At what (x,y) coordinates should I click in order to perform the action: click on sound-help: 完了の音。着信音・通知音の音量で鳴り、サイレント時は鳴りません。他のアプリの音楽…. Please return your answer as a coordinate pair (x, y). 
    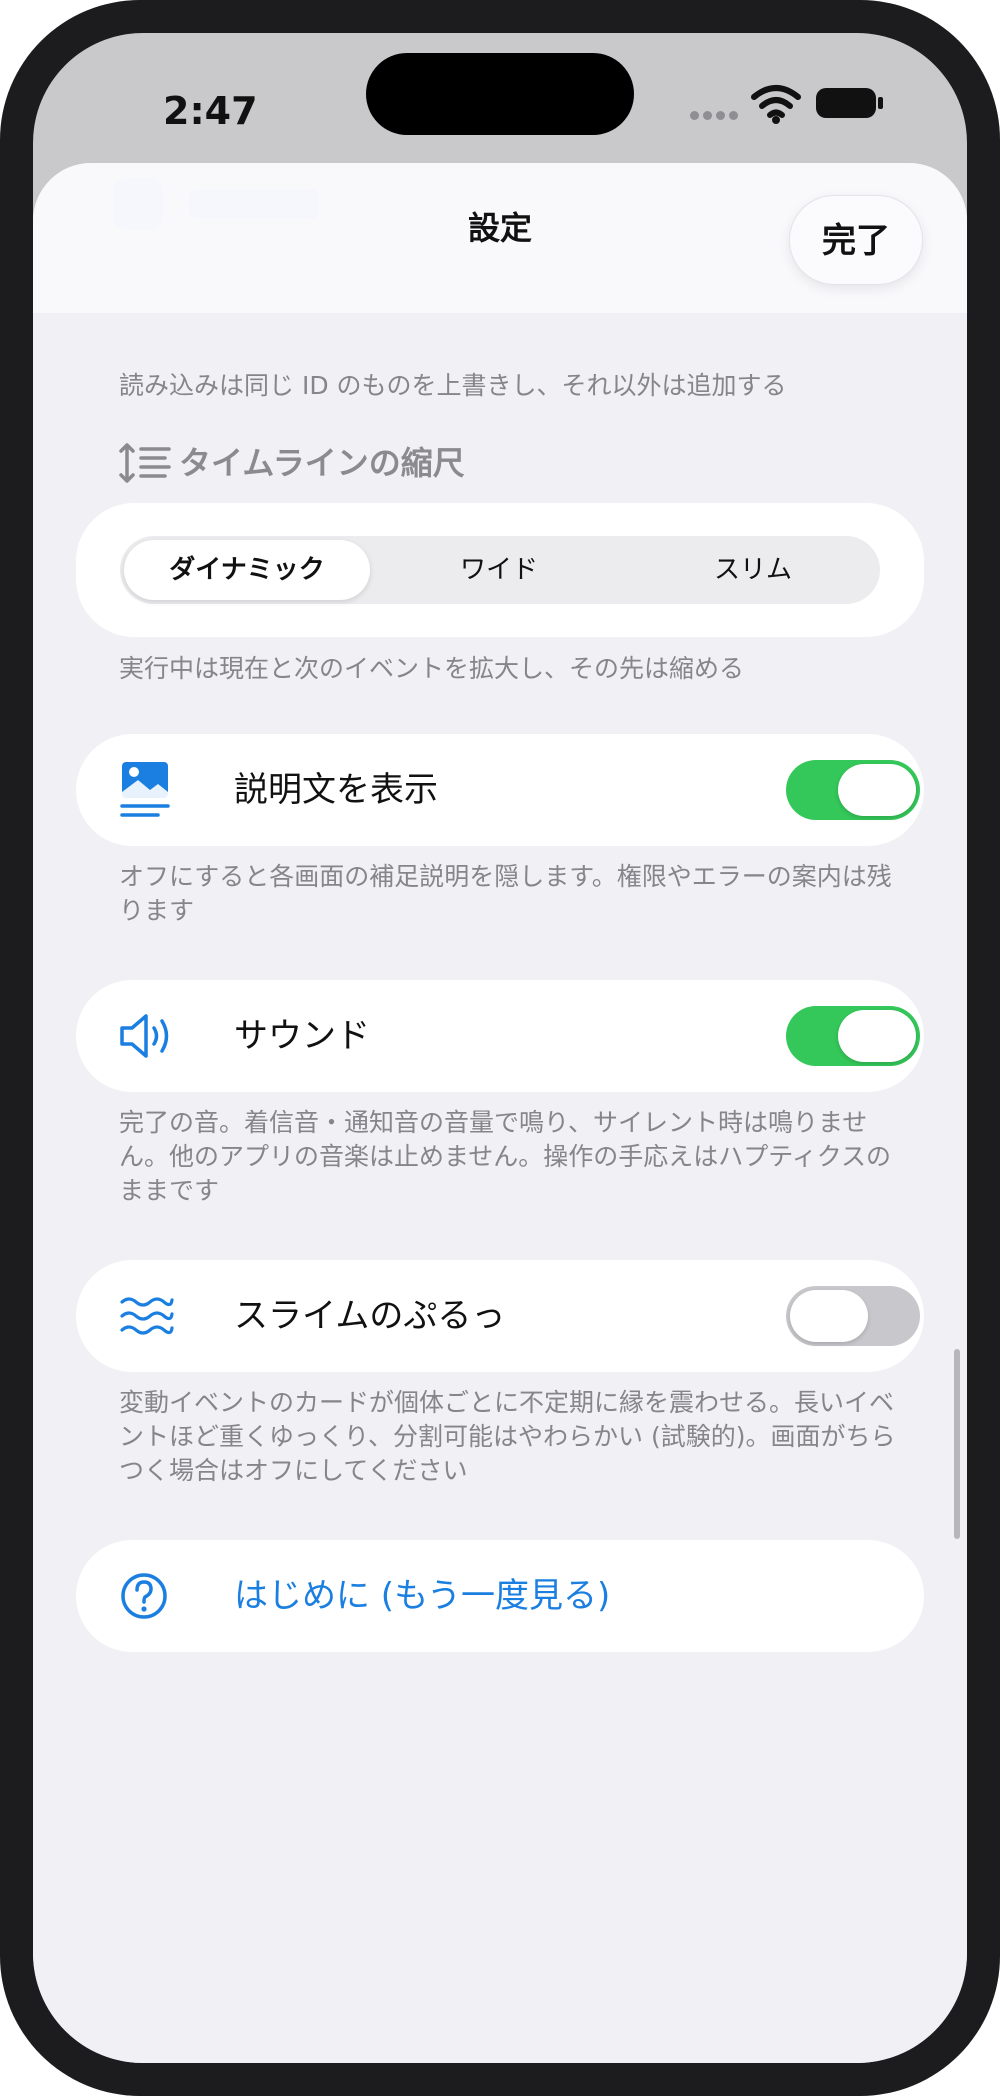
    Looking at the image, I should click on (505, 1156).